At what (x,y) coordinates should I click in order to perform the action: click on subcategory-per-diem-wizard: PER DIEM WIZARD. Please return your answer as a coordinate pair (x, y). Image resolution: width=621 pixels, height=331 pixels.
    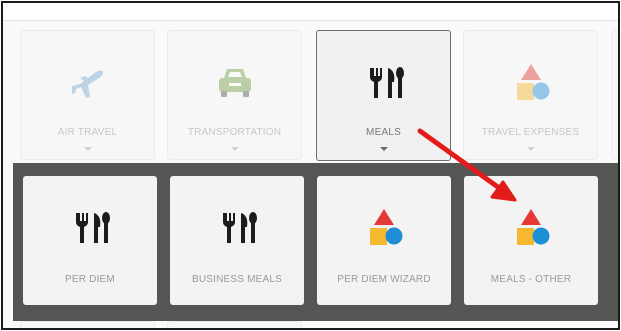
    Looking at the image, I should click on (384, 240).